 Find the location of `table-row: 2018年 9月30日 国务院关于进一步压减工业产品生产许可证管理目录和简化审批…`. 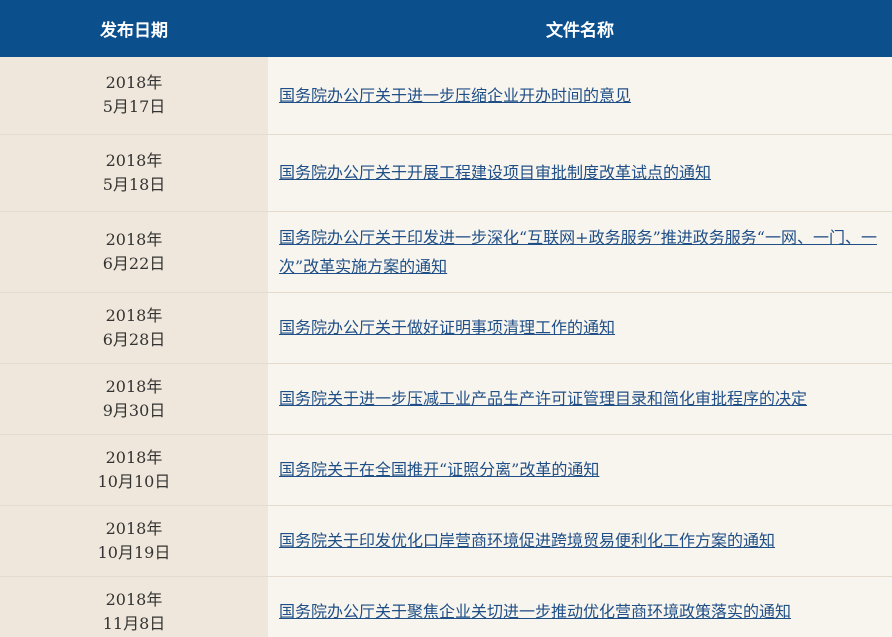

table-row: 2018年 9月30日 国务院关于进一步压减工业产品生产许可证管理目录和简化审批… is located at coordinates (446, 399).